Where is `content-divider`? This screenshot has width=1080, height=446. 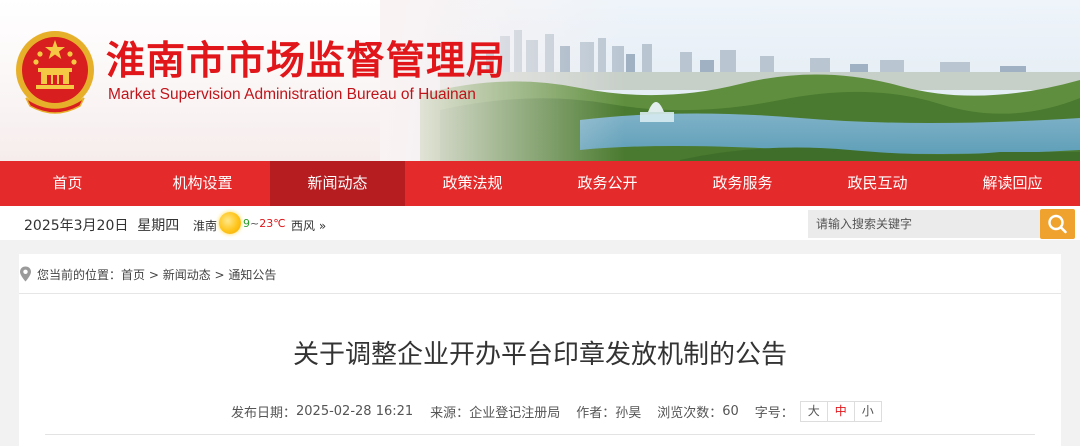 content-divider is located at coordinates (540, 434).